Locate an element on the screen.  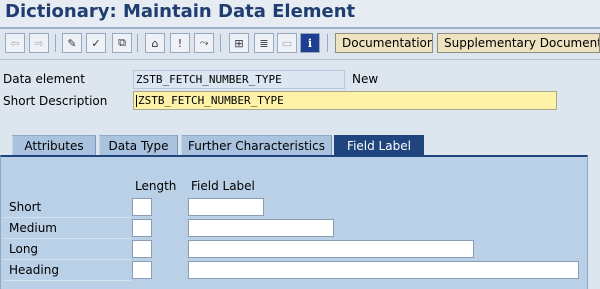
long-length-input is located at coordinates (142, 249).